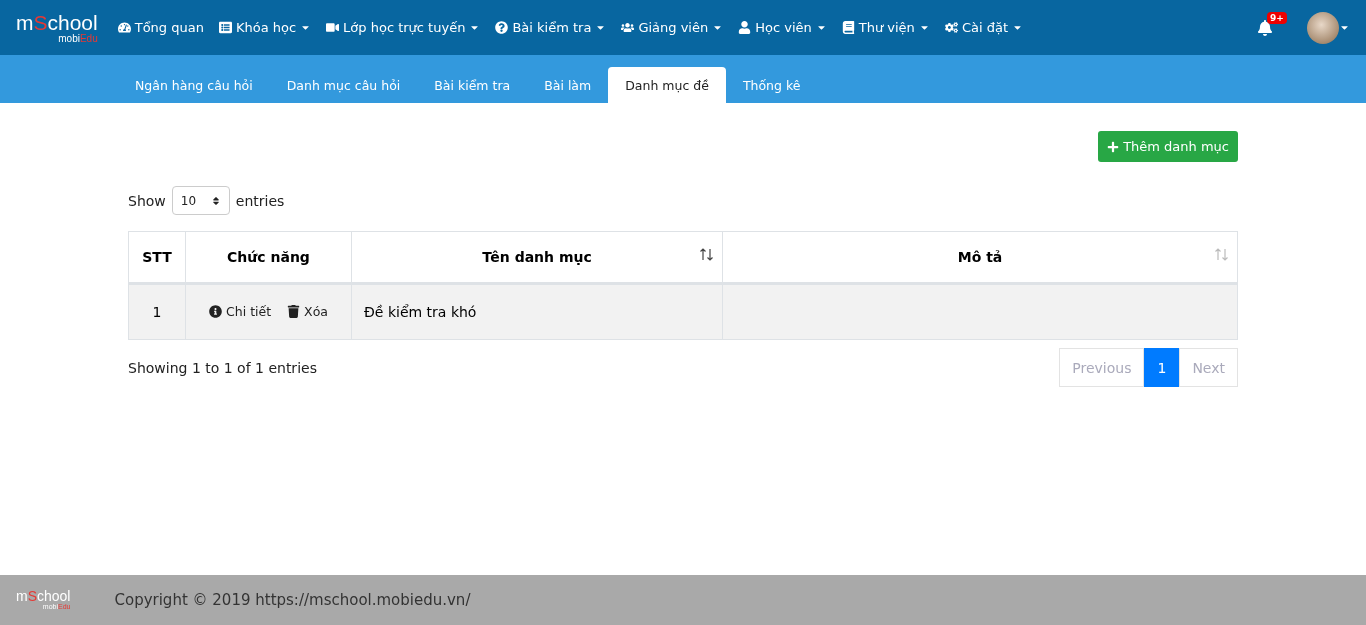 The image size is (1366, 625). I want to click on gears-icon, so click(951, 27).